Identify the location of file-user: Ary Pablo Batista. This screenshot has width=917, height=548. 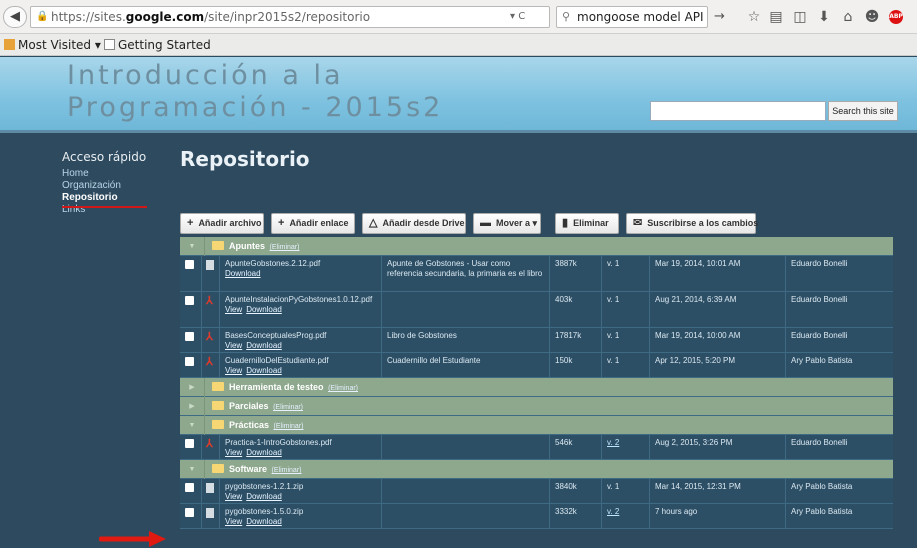
(822, 486).